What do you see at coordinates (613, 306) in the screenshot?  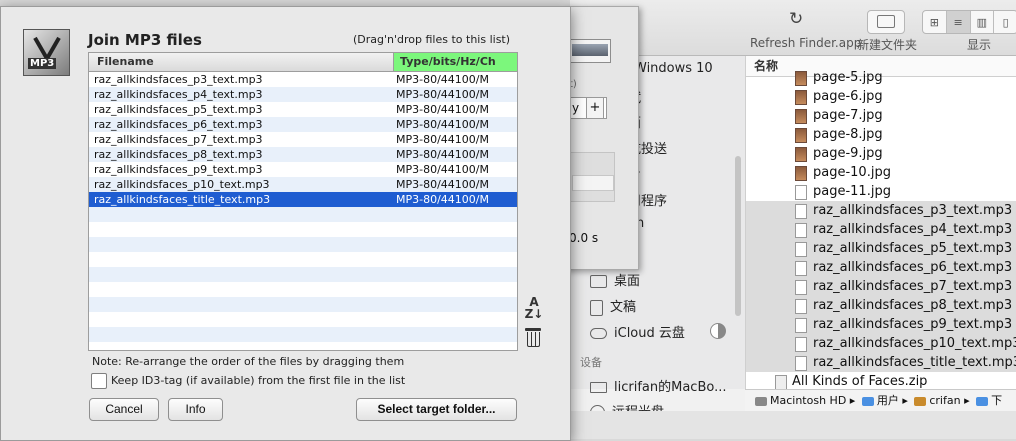 I see `sidebar-item-documents: 文稿` at bounding box center [613, 306].